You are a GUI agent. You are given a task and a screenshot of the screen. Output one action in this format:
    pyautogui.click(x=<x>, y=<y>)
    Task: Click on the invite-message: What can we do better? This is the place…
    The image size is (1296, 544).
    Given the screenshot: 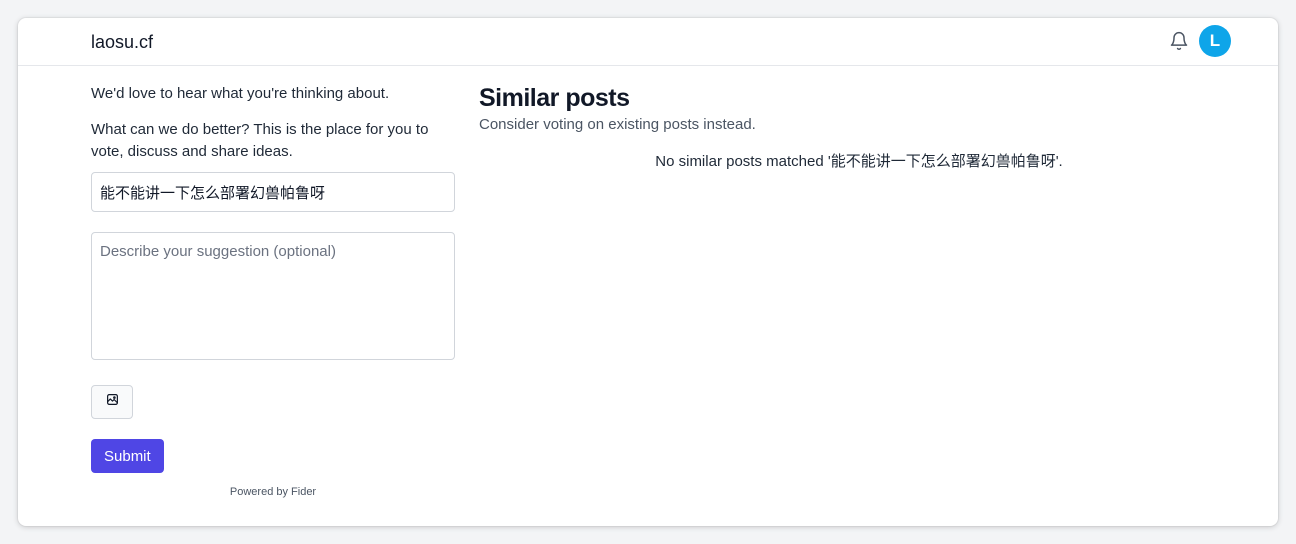 What is the action you would take?
    pyautogui.click(x=260, y=140)
    